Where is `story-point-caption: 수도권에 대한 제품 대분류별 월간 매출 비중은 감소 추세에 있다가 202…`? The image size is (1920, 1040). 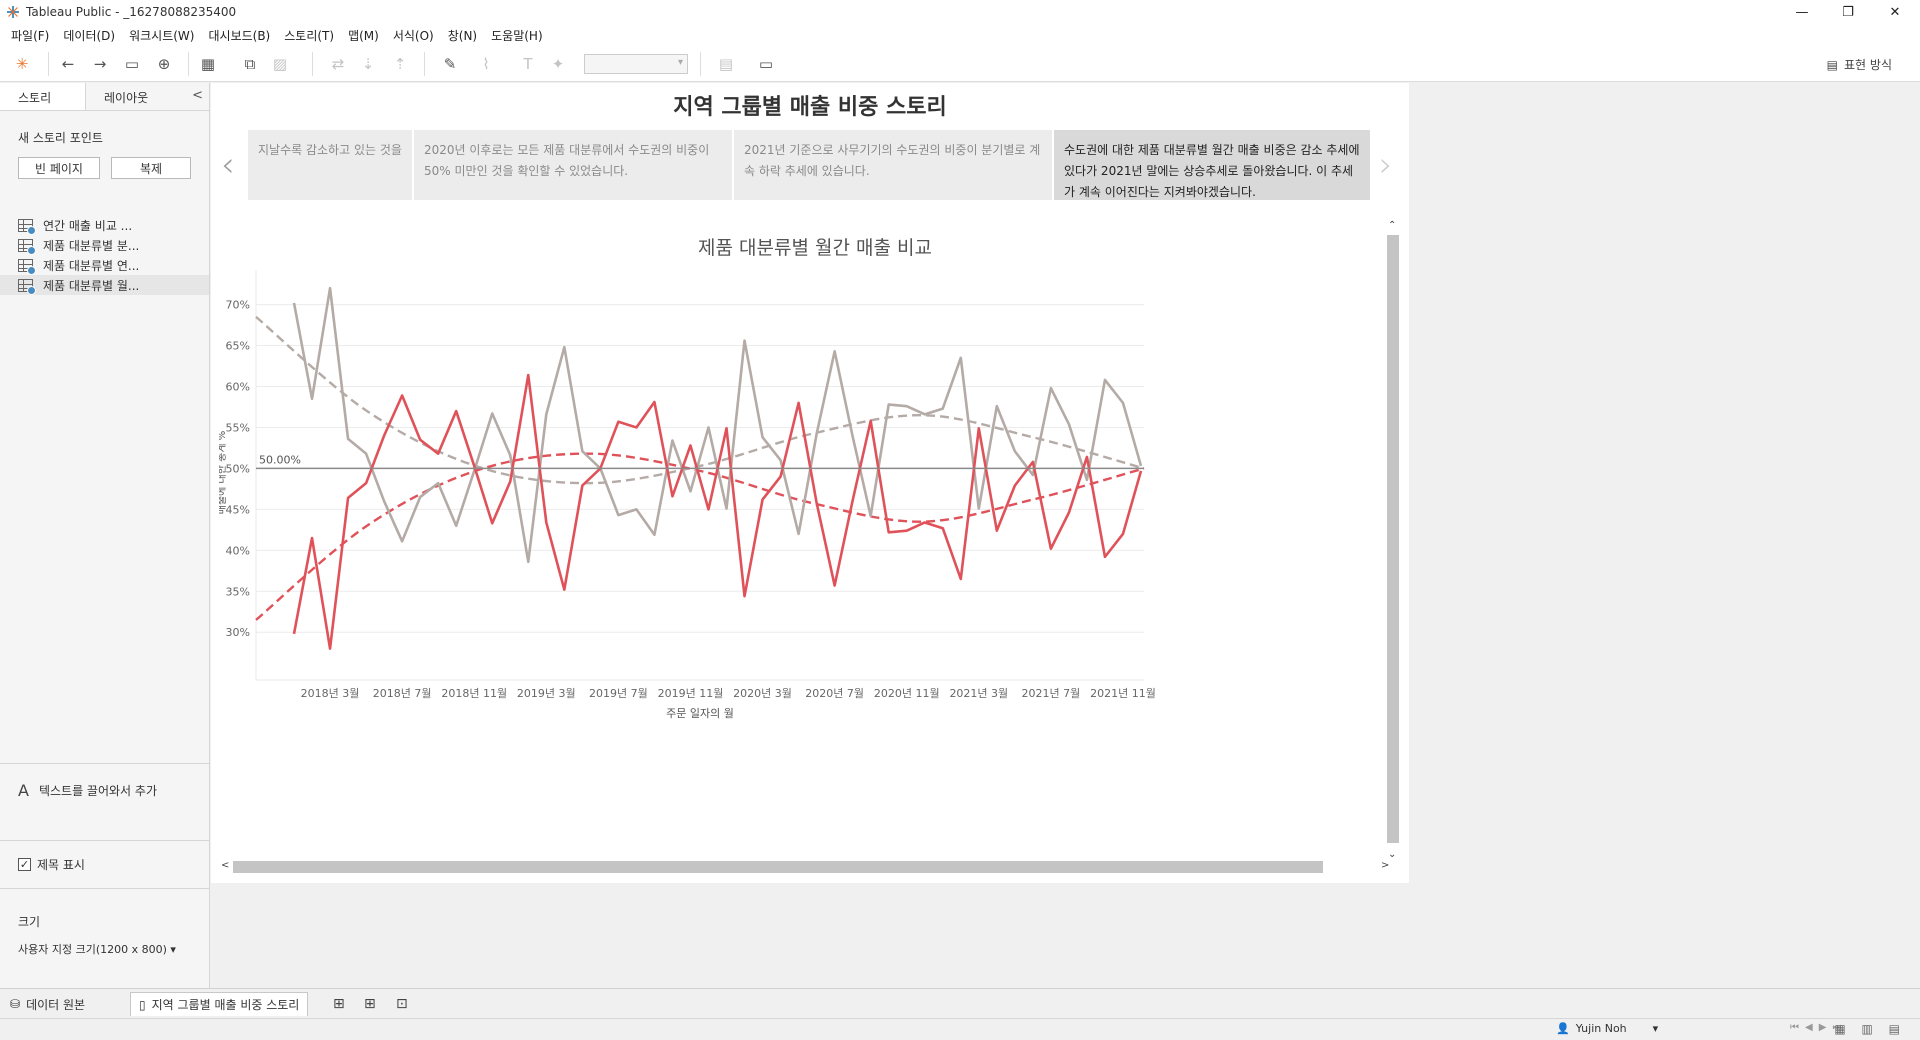 story-point-caption: 수도권에 대한 제품 대분류별 월간 매출 비중은 감소 추세에 있다가 202… is located at coordinates (1212, 171).